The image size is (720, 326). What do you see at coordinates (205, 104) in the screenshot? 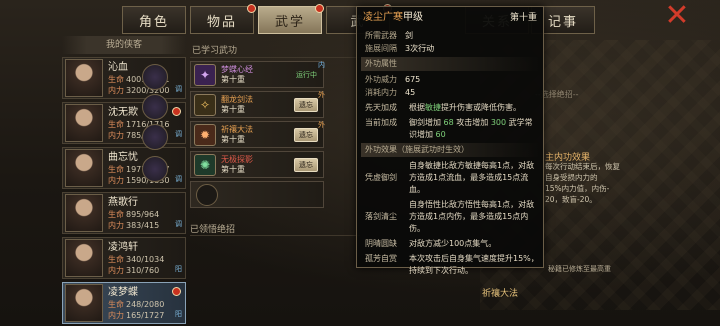
I see `skill-icon: ✧` at bounding box center [205, 104].